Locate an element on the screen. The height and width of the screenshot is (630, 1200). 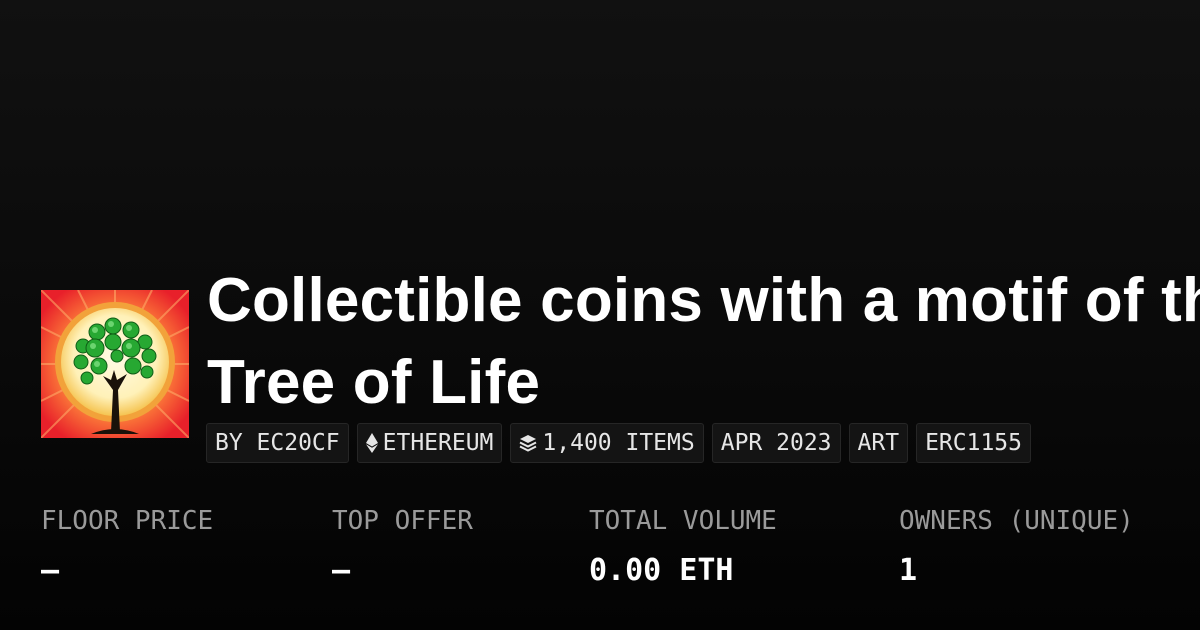
chain-tag-label: ETHEREUM is located at coordinates (438, 443).